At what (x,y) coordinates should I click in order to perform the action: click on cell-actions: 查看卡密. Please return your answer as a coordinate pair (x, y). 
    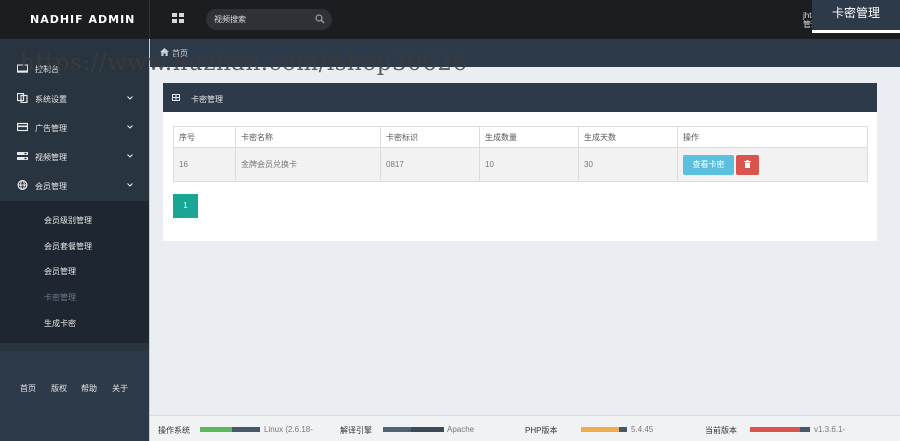
    Looking at the image, I should click on (772, 164).